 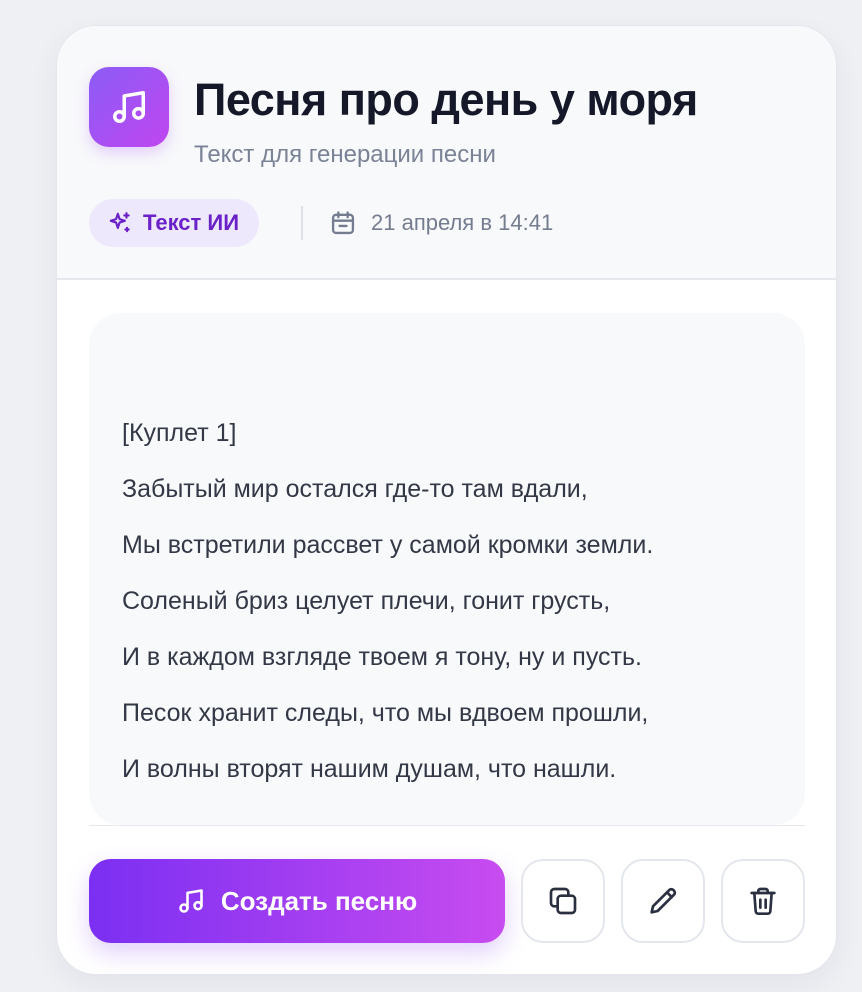 I want to click on copy-button, so click(x=563, y=901).